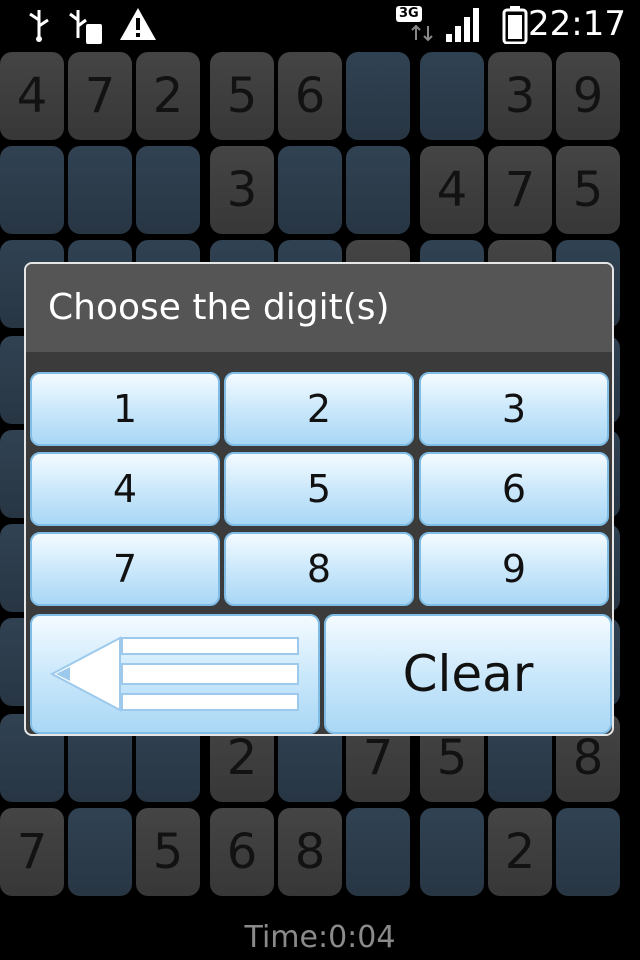 The width and height of the screenshot is (640, 960). I want to click on digit-button-6: 6, so click(514, 489).